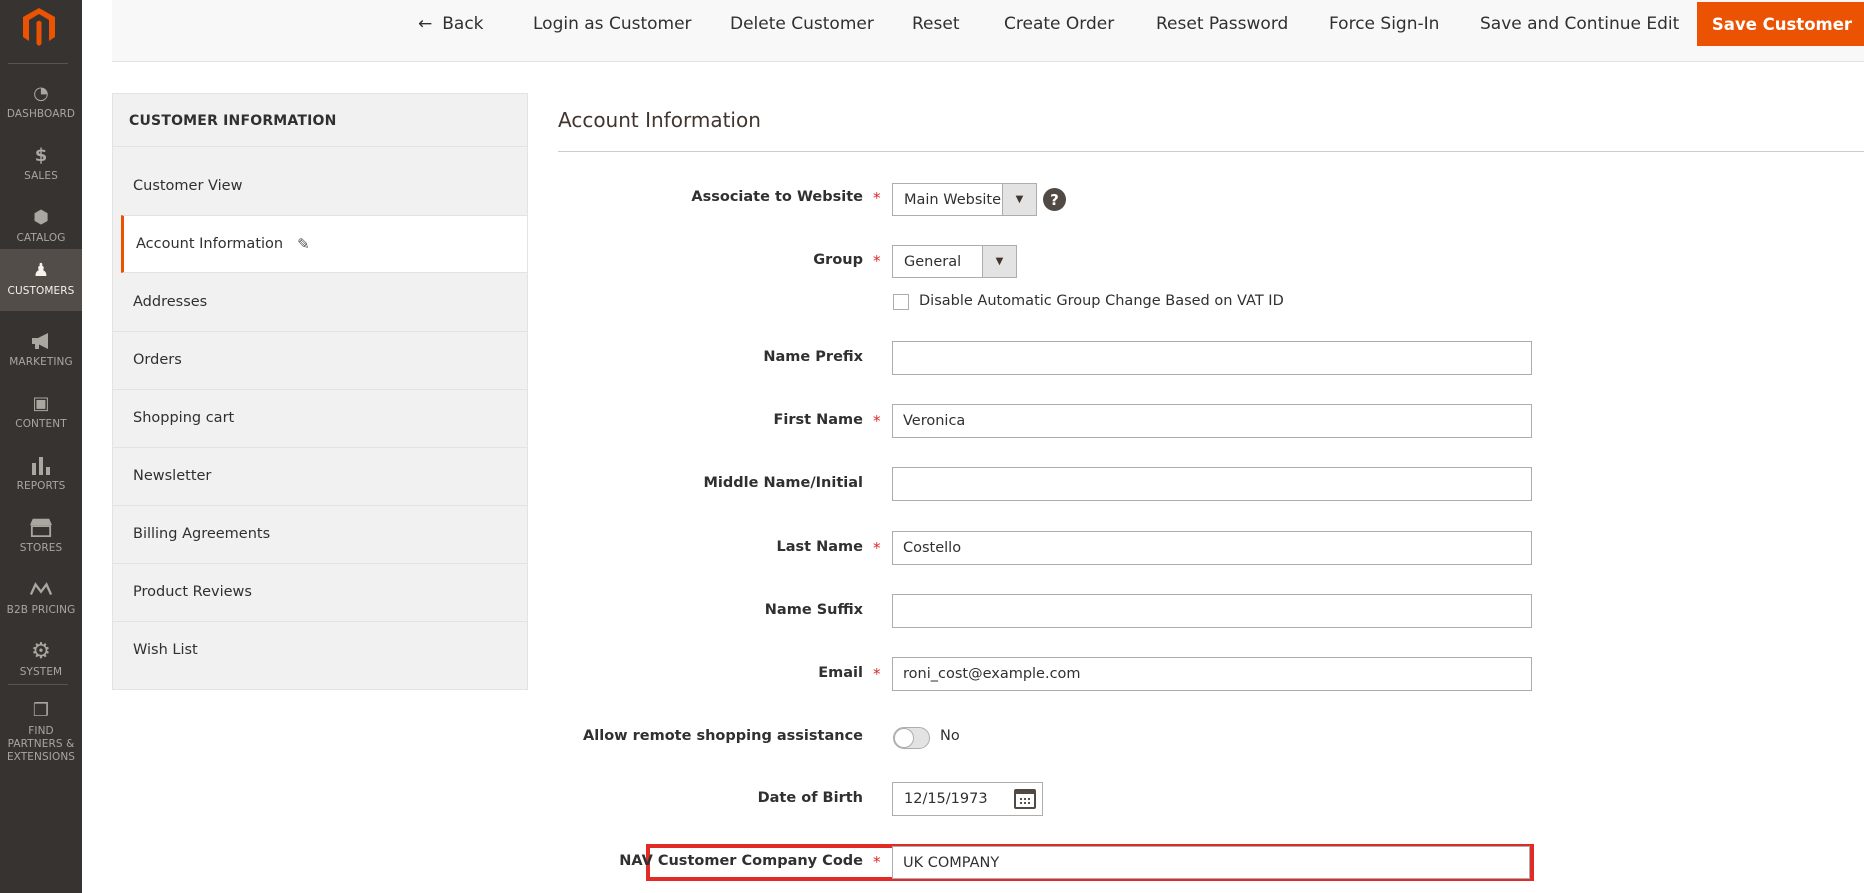  What do you see at coordinates (320, 476) in the screenshot?
I see `tab-newsletter: Newsletter` at bounding box center [320, 476].